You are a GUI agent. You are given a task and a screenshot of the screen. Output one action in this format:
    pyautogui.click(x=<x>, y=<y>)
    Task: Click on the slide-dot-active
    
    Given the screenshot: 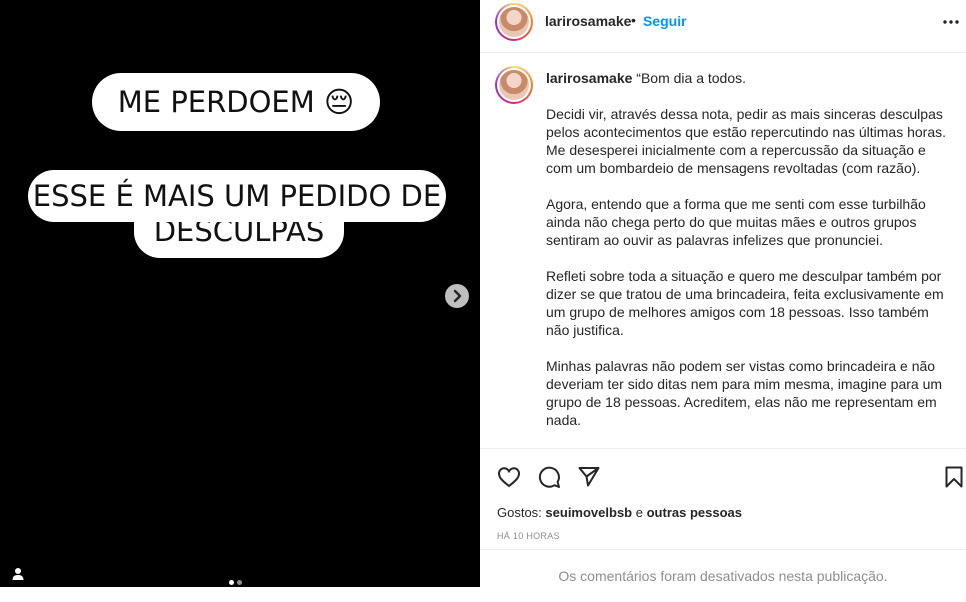 What is the action you would take?
    pyautogui.click(x=231, y=582)
    